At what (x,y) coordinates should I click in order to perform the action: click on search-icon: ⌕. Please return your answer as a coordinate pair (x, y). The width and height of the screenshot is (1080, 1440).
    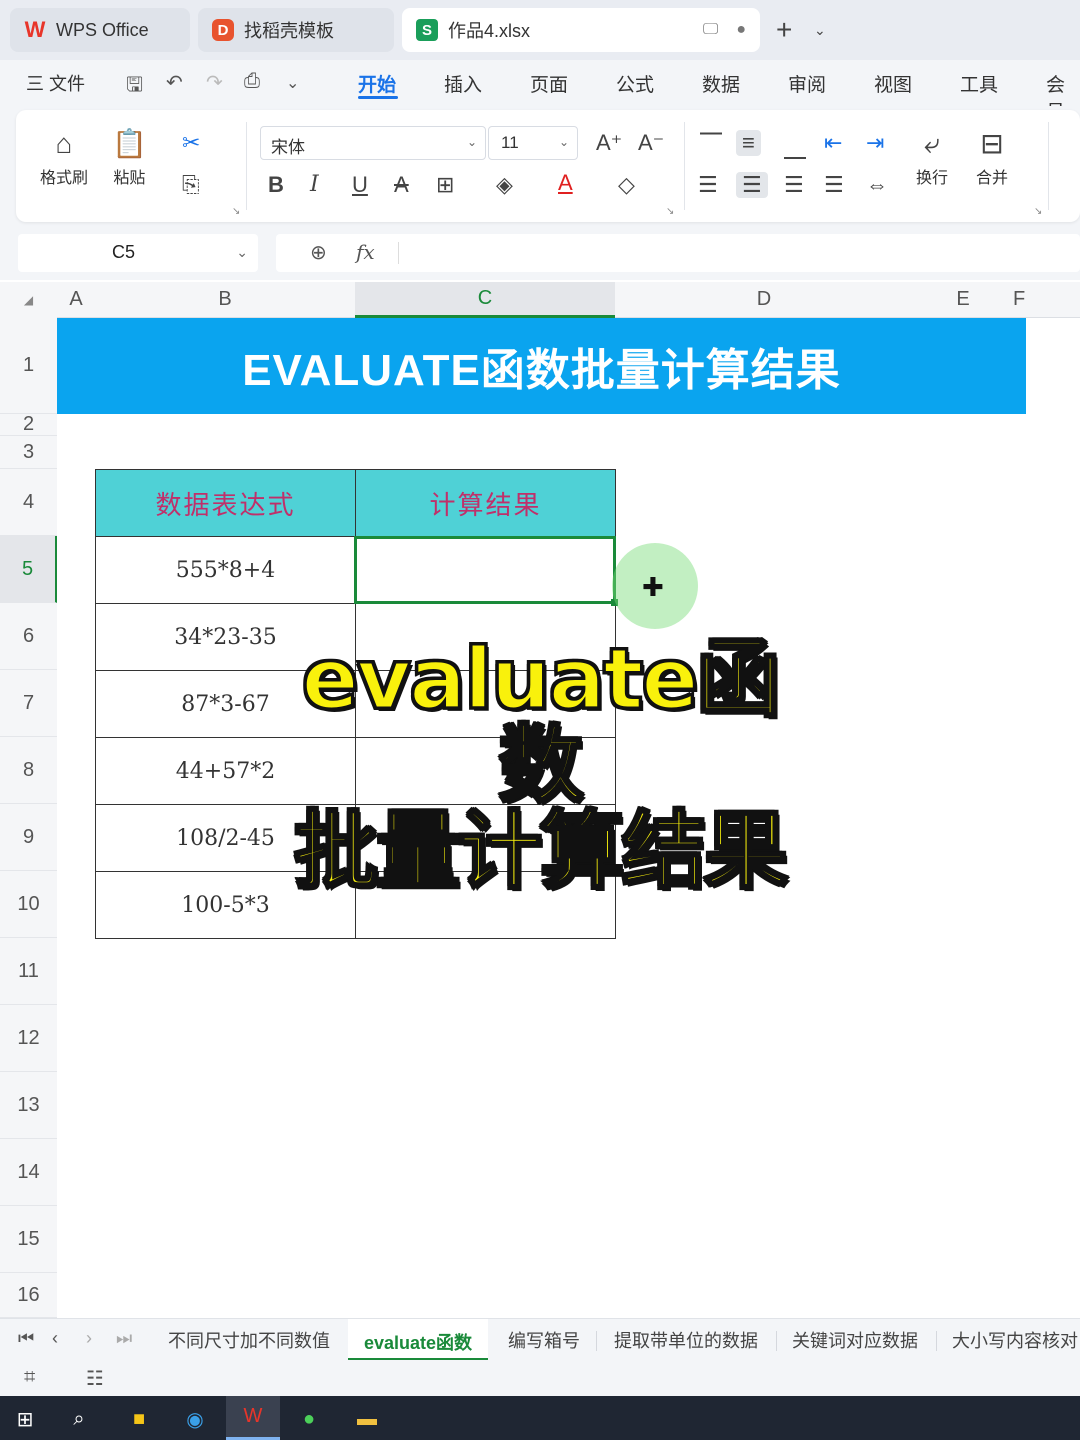
    Looking at the image, I should click on (79, 1419).